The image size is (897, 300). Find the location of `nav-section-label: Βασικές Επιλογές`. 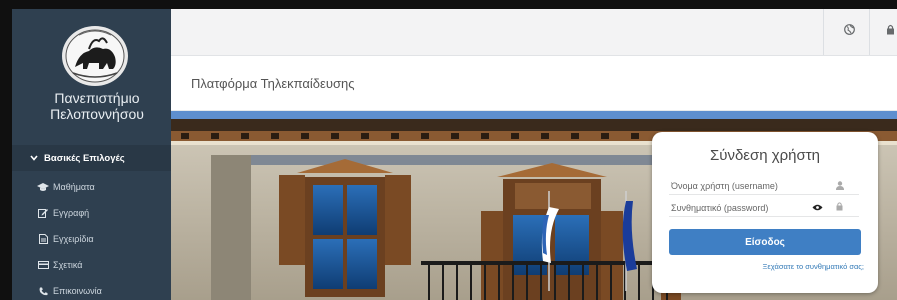

nav-section-label: Βασικές Επιλογές is located at coordinates (84, 158).